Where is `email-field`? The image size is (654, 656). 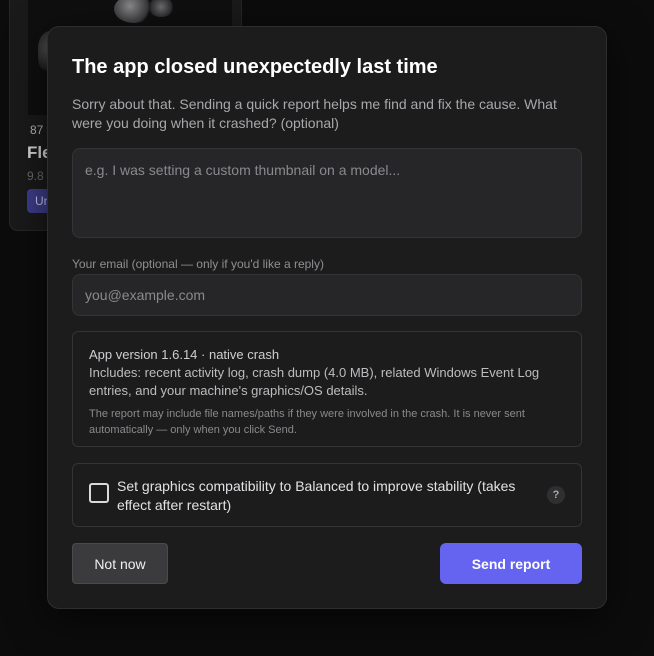
email-field is located at coordinates (327, 295).